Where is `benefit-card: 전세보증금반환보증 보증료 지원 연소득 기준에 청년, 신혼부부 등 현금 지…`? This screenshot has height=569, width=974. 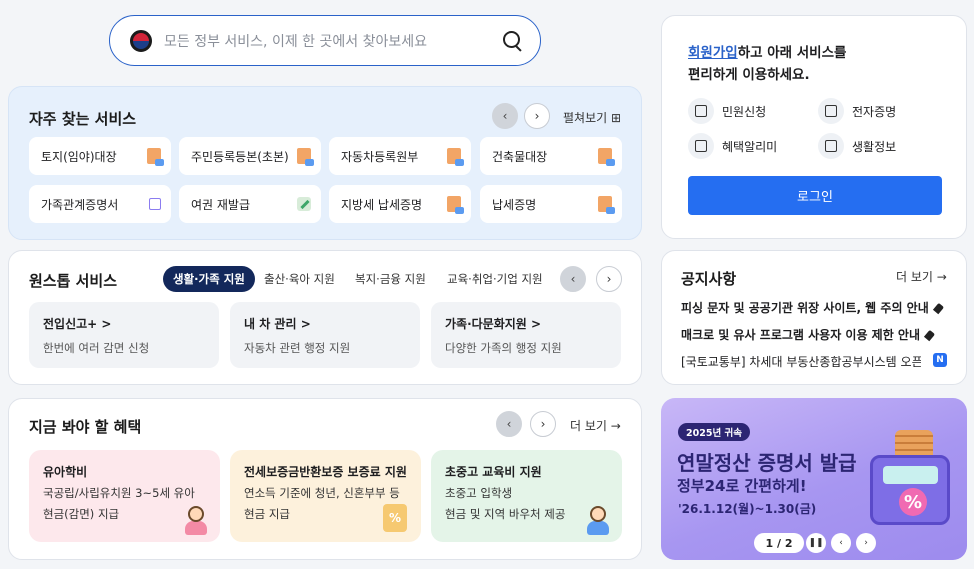 benefit-card: 전세보증금반환보증 보증료 지원 연소득 기준에 청년, 신혼부부 등 현금 지… is located at coordinates (325, 496).